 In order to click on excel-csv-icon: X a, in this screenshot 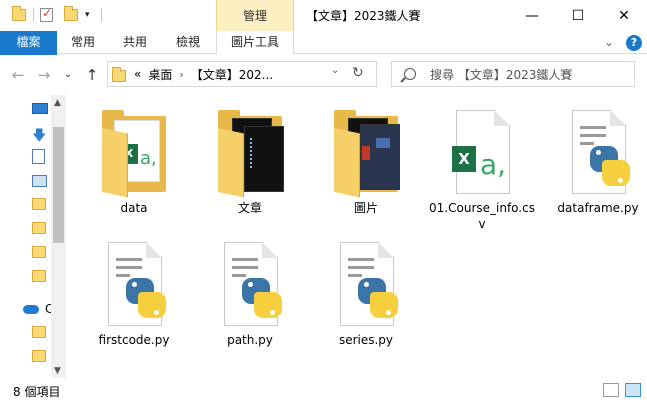, I will do `click(482, 151)`.